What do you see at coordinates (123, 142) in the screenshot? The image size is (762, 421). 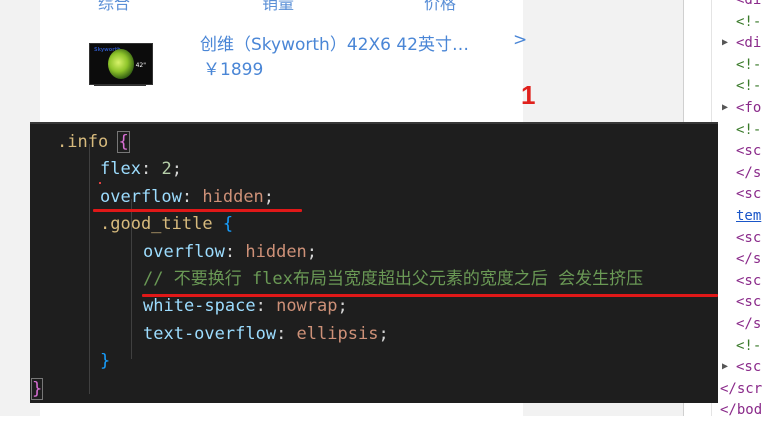 I see `code-token-brace-hl: {` at bounding box center [123, 142].